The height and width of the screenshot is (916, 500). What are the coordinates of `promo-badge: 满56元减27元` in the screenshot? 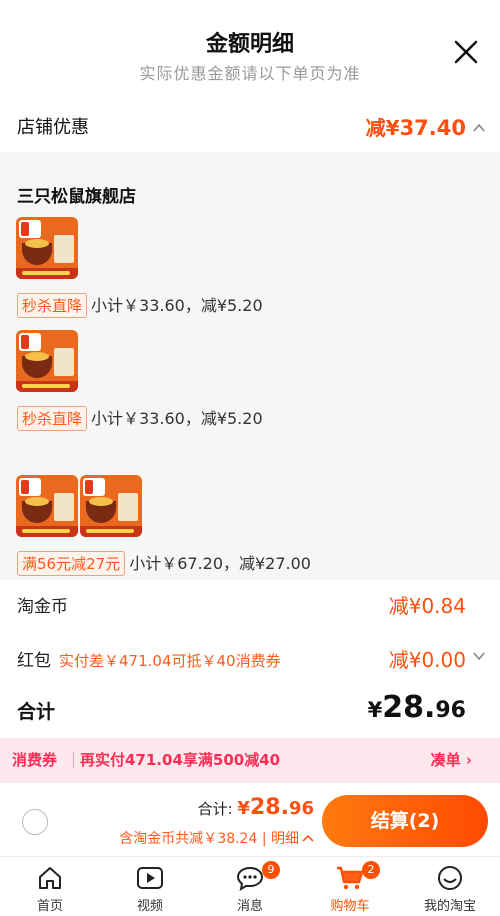 It's located at (71, 563).